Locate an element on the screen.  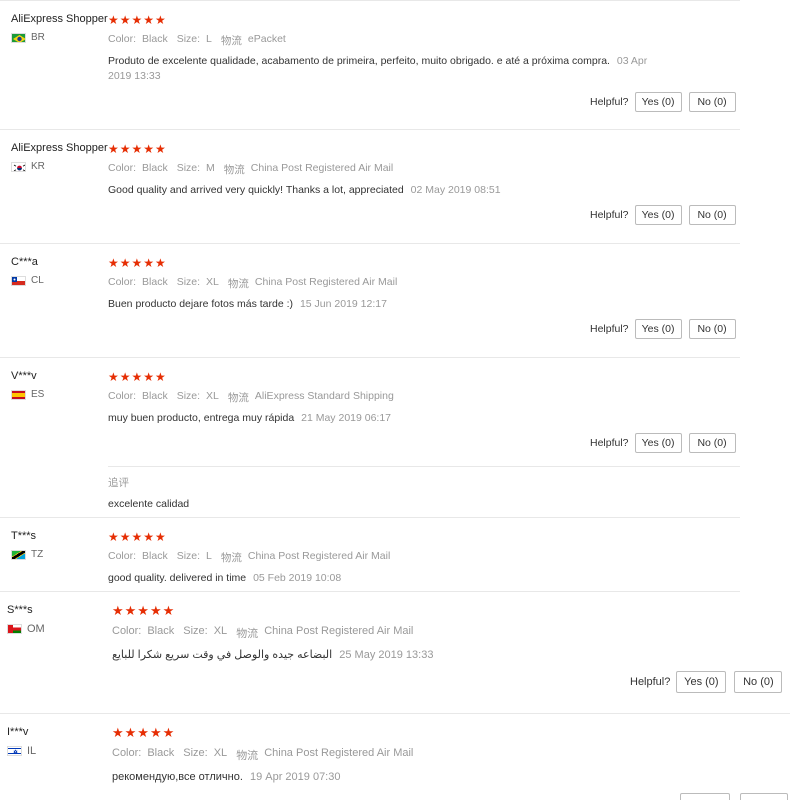
review-content: рекомендую,все отлично. is located at coordinates (177, 777).